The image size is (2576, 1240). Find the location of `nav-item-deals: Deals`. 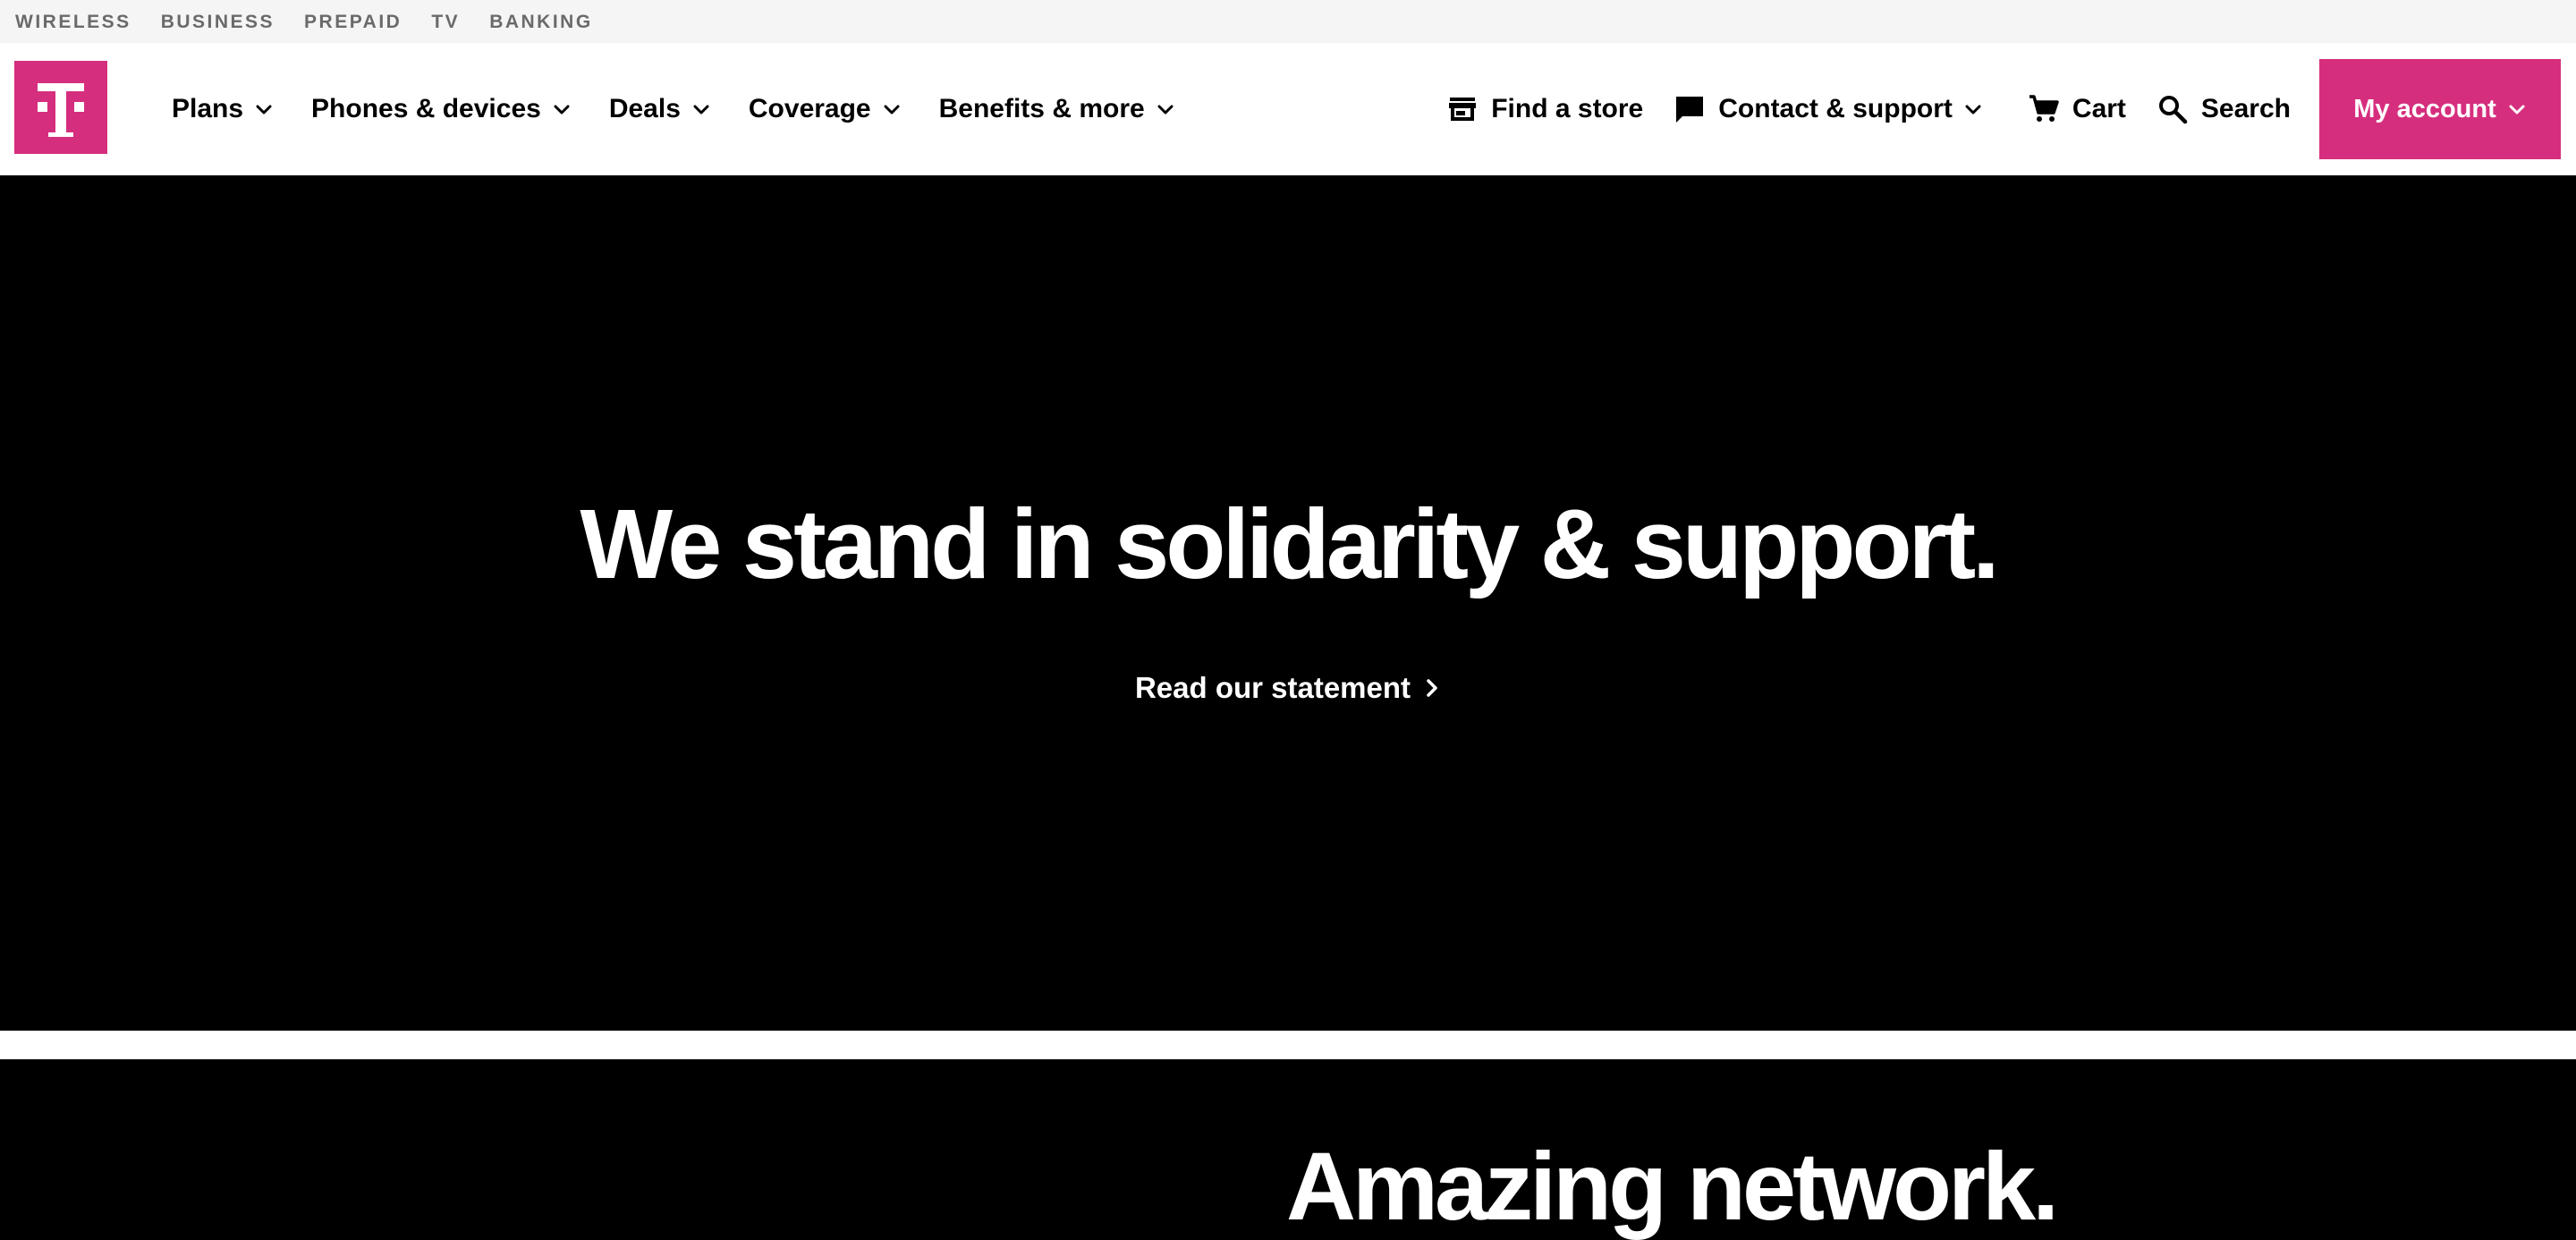

nav-item-deals: Deals is located at coordinates (660, 109).